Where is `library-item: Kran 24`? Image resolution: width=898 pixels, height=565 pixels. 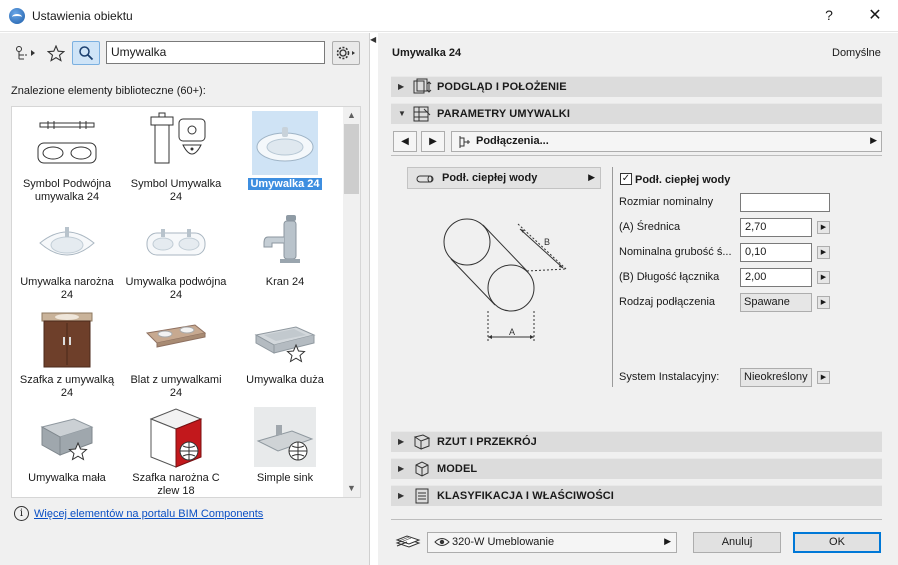 library-item: Kran 24 is located at coordinates (285, 255).